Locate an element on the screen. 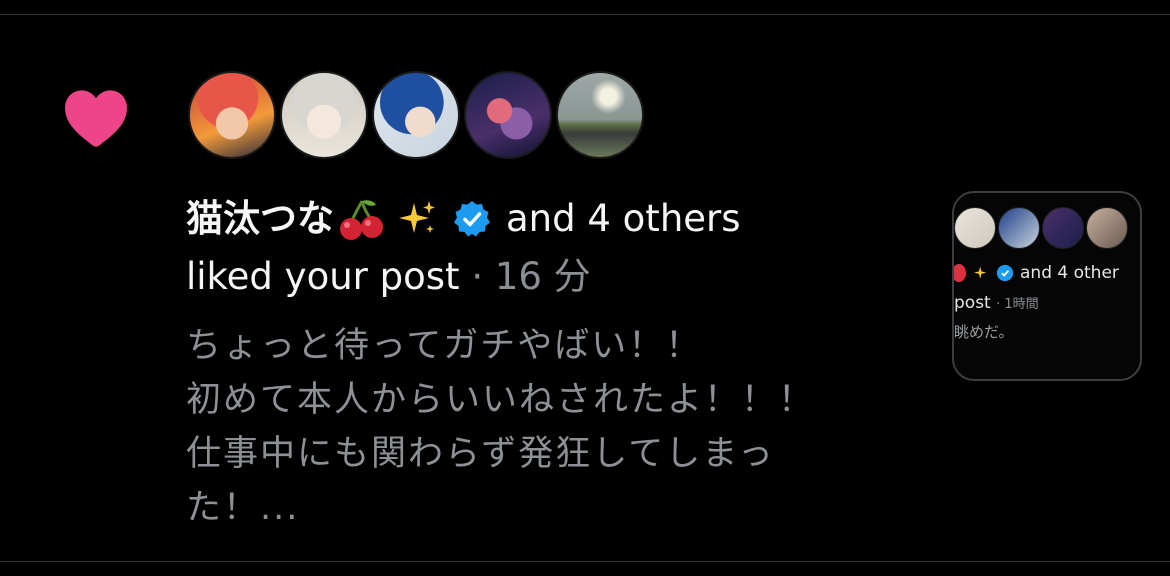 The image size is (1170, 576). thumbnail-headline: and 4 other is located at coordinates (1036, 273).